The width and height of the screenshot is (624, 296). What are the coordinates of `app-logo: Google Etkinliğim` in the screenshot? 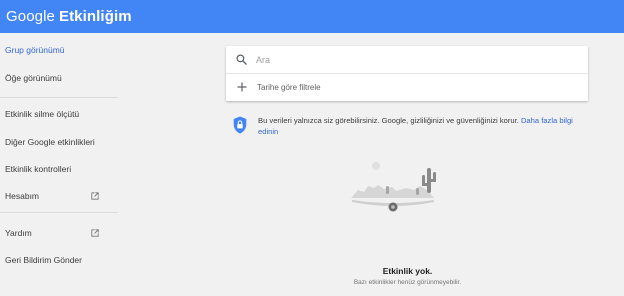 It's located at (69, 16).